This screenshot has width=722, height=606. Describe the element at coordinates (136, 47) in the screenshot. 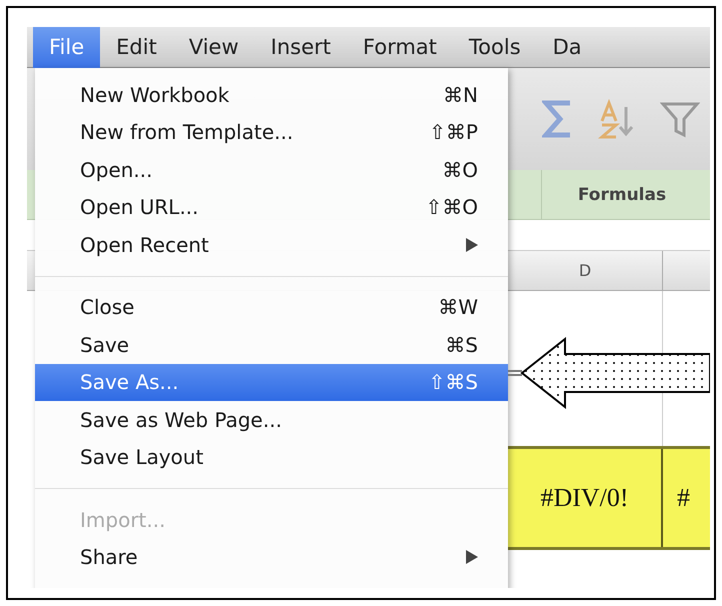

I see `menu-bar-item: Edit` at that location.